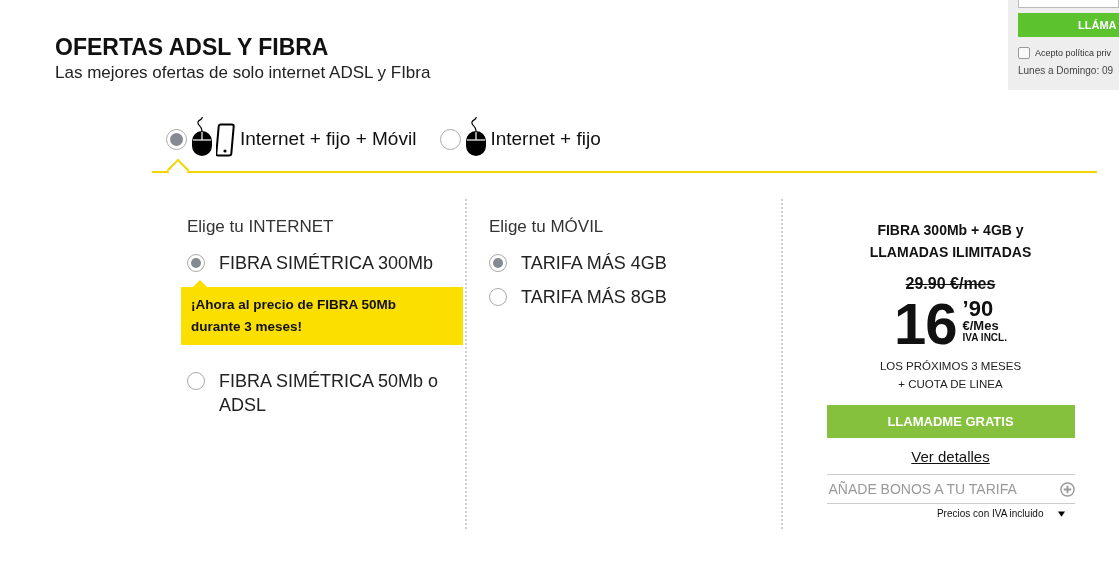 This screenshot has width=1119, height=579. I want to click on details-link: Ver detalles, so click(950, 456).